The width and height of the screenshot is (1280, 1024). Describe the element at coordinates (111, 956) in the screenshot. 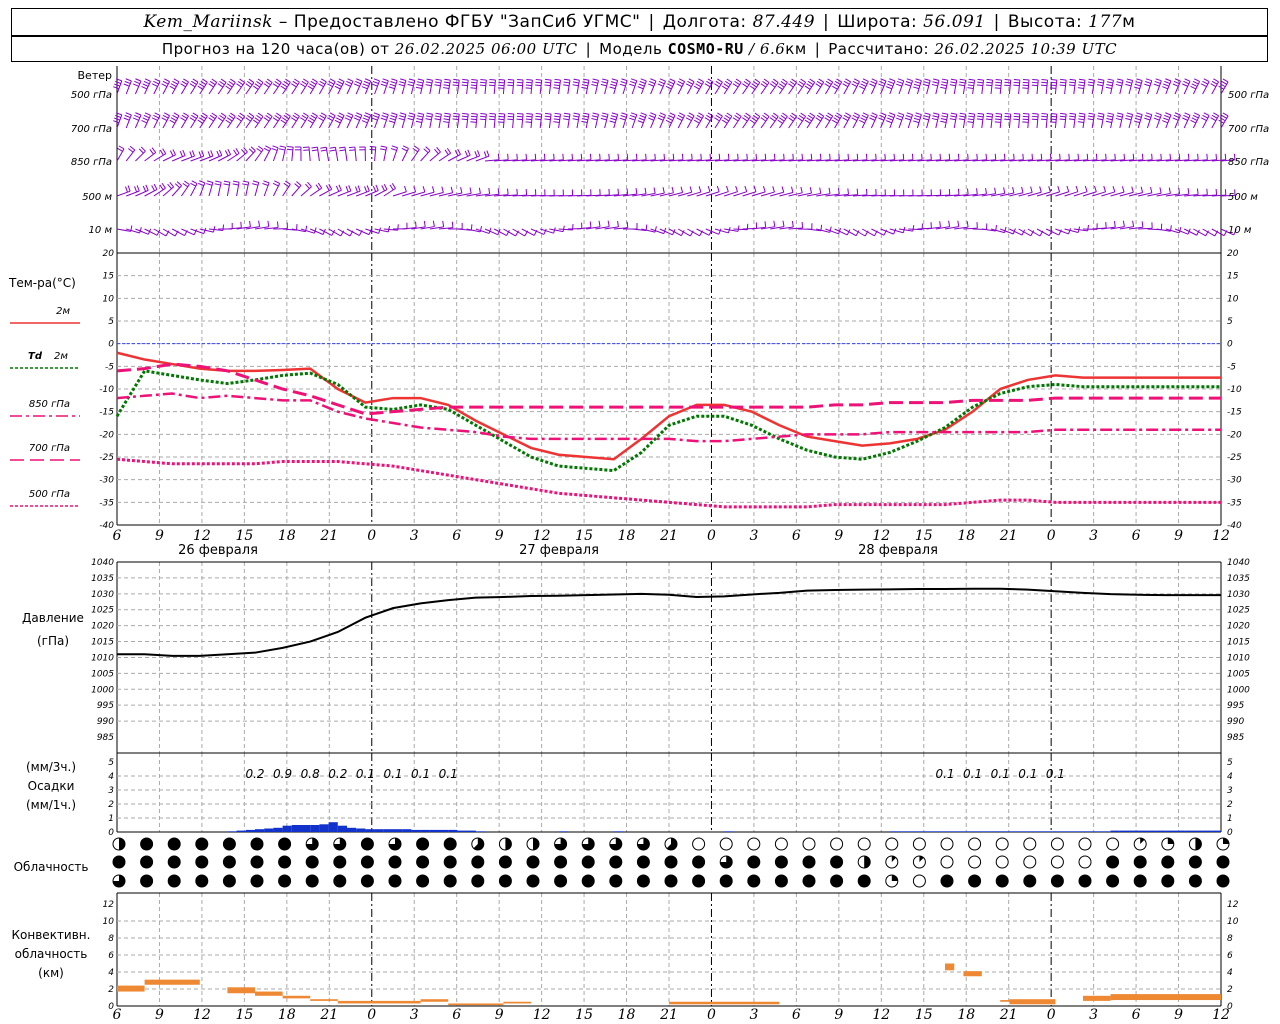

I see `conv-y-tick-label: 6` at that location.